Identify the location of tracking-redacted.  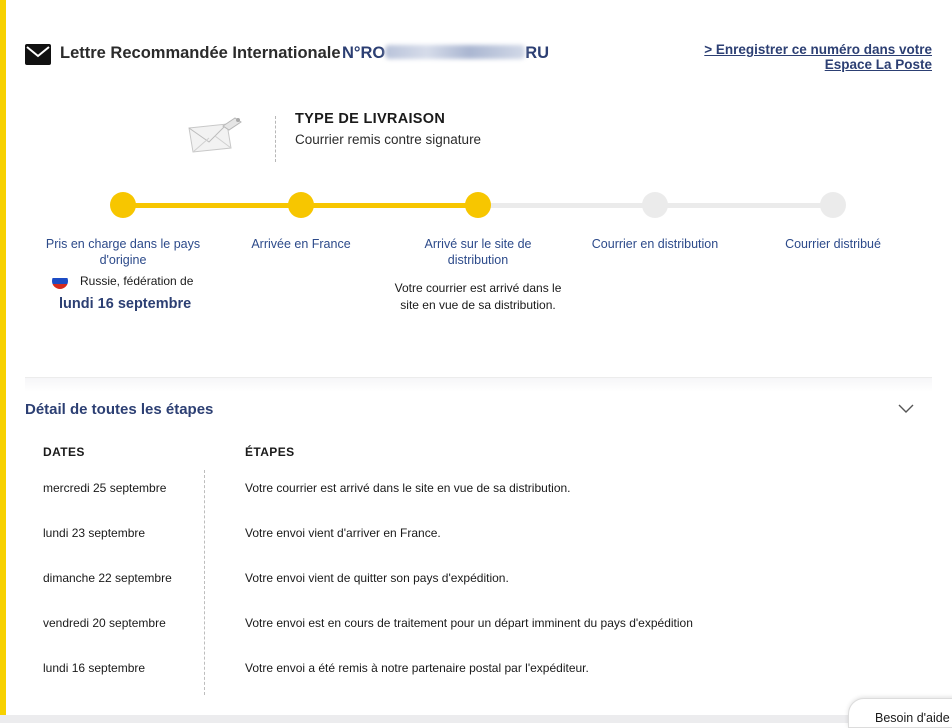
(455, 52).